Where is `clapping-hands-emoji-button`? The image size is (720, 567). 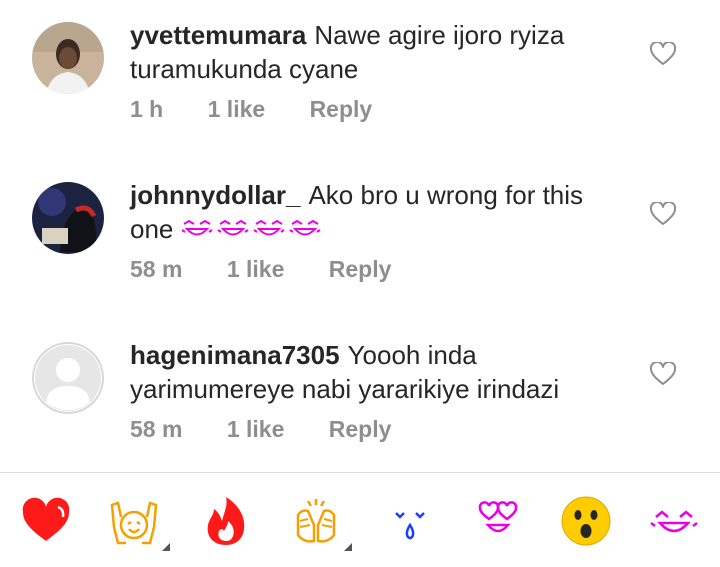
clapping-hands-emoji-button is located at coordinates (321, 523).